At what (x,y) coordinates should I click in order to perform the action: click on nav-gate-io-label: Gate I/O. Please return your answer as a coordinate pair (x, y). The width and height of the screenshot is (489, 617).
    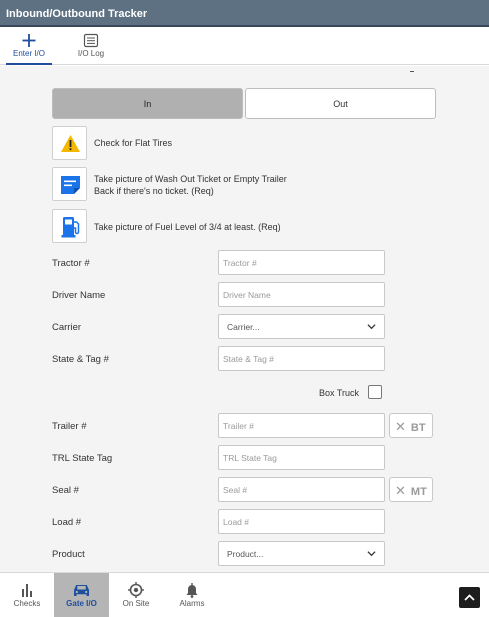
    Looking at the image, I should click on (81, 603).